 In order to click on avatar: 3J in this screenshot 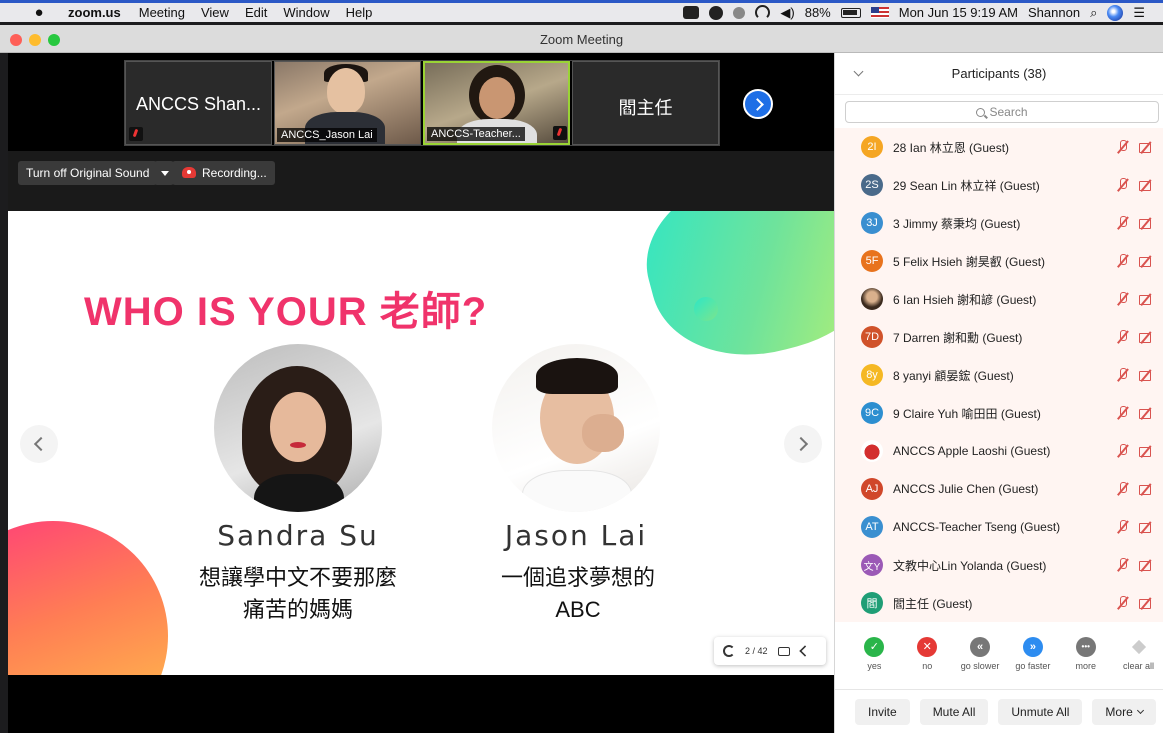, I will do `click(872, 223)`.